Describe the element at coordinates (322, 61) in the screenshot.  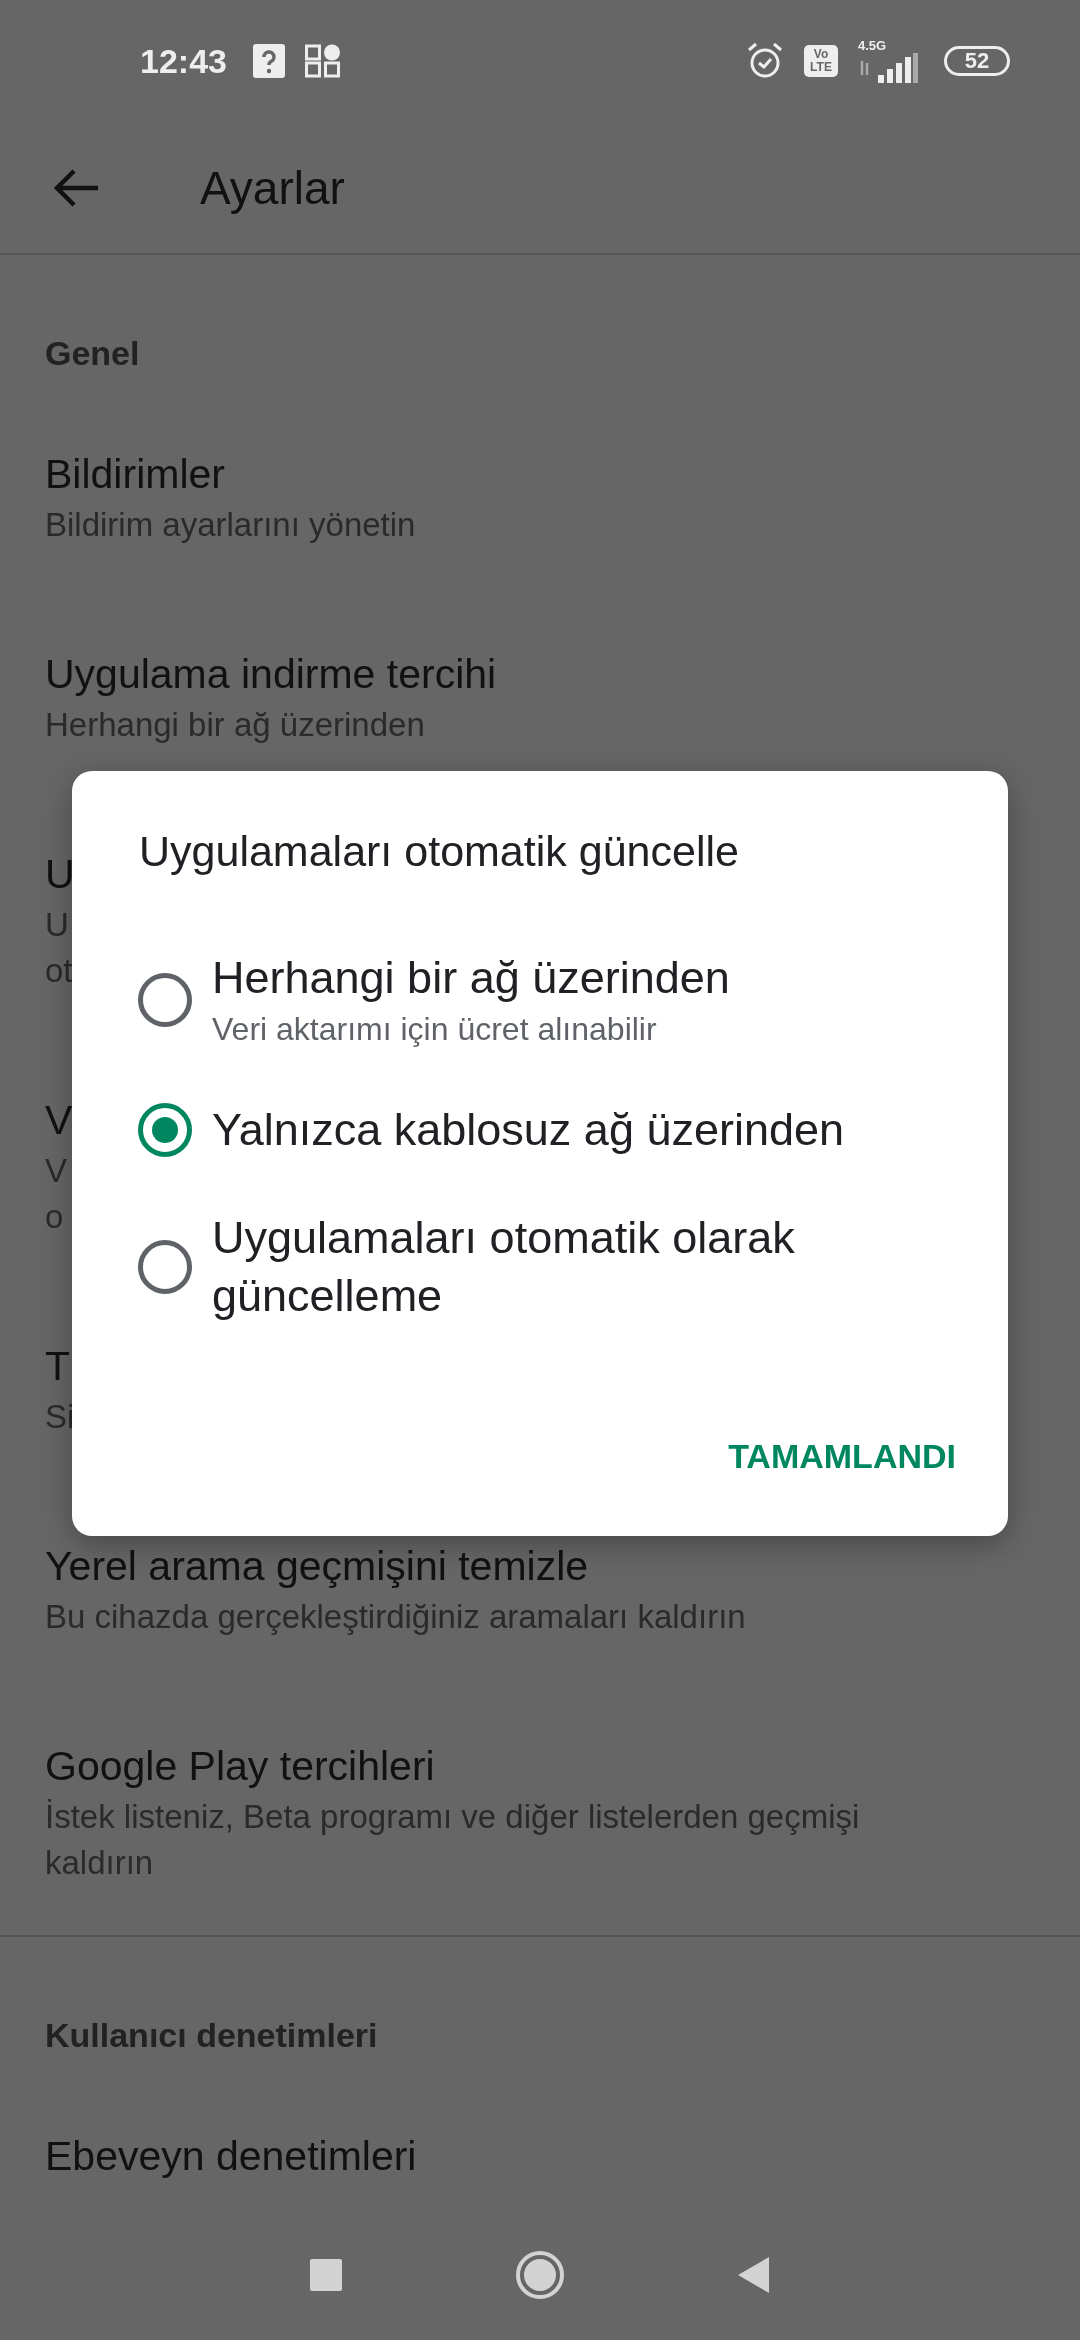
I see `apps-grid-icon` at that location.